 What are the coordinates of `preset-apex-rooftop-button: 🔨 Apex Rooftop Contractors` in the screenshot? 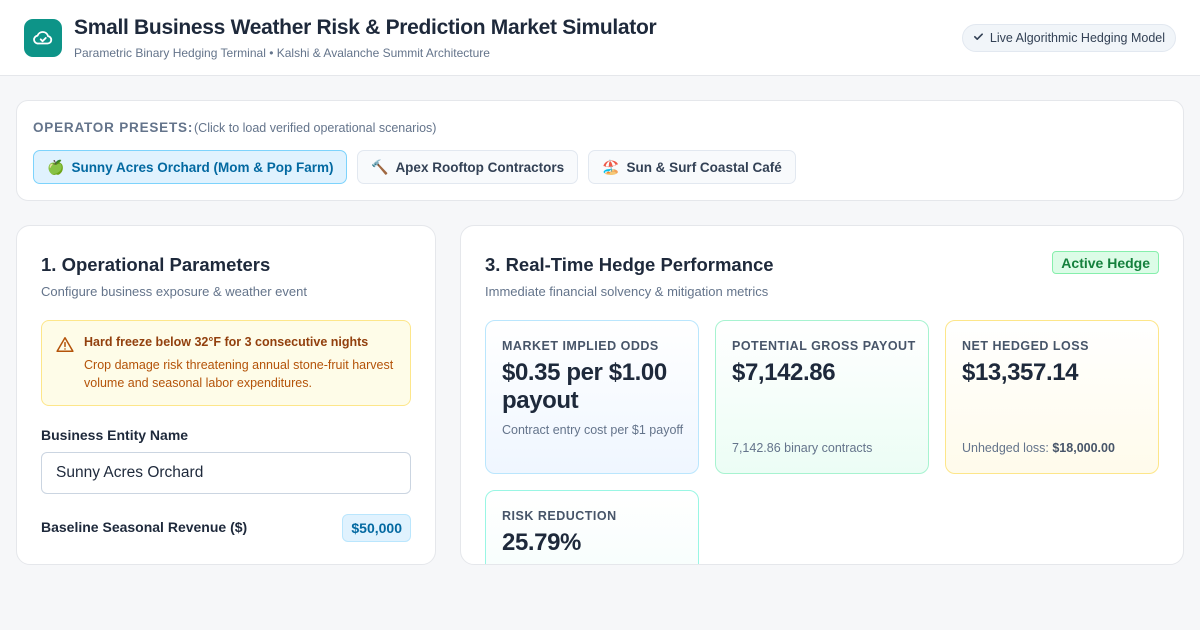 It's located at (468, 167).